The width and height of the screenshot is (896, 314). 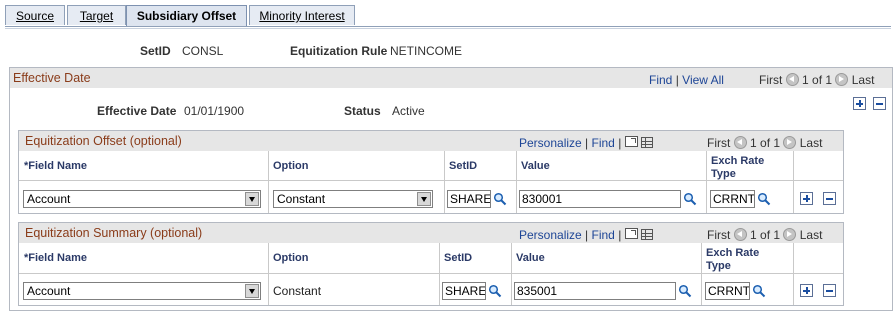 What do you see at coordinates (426, 51) in the screenshot?
I see `equitization-rule-value: NETINCOME` at bounding box center [426, 51].